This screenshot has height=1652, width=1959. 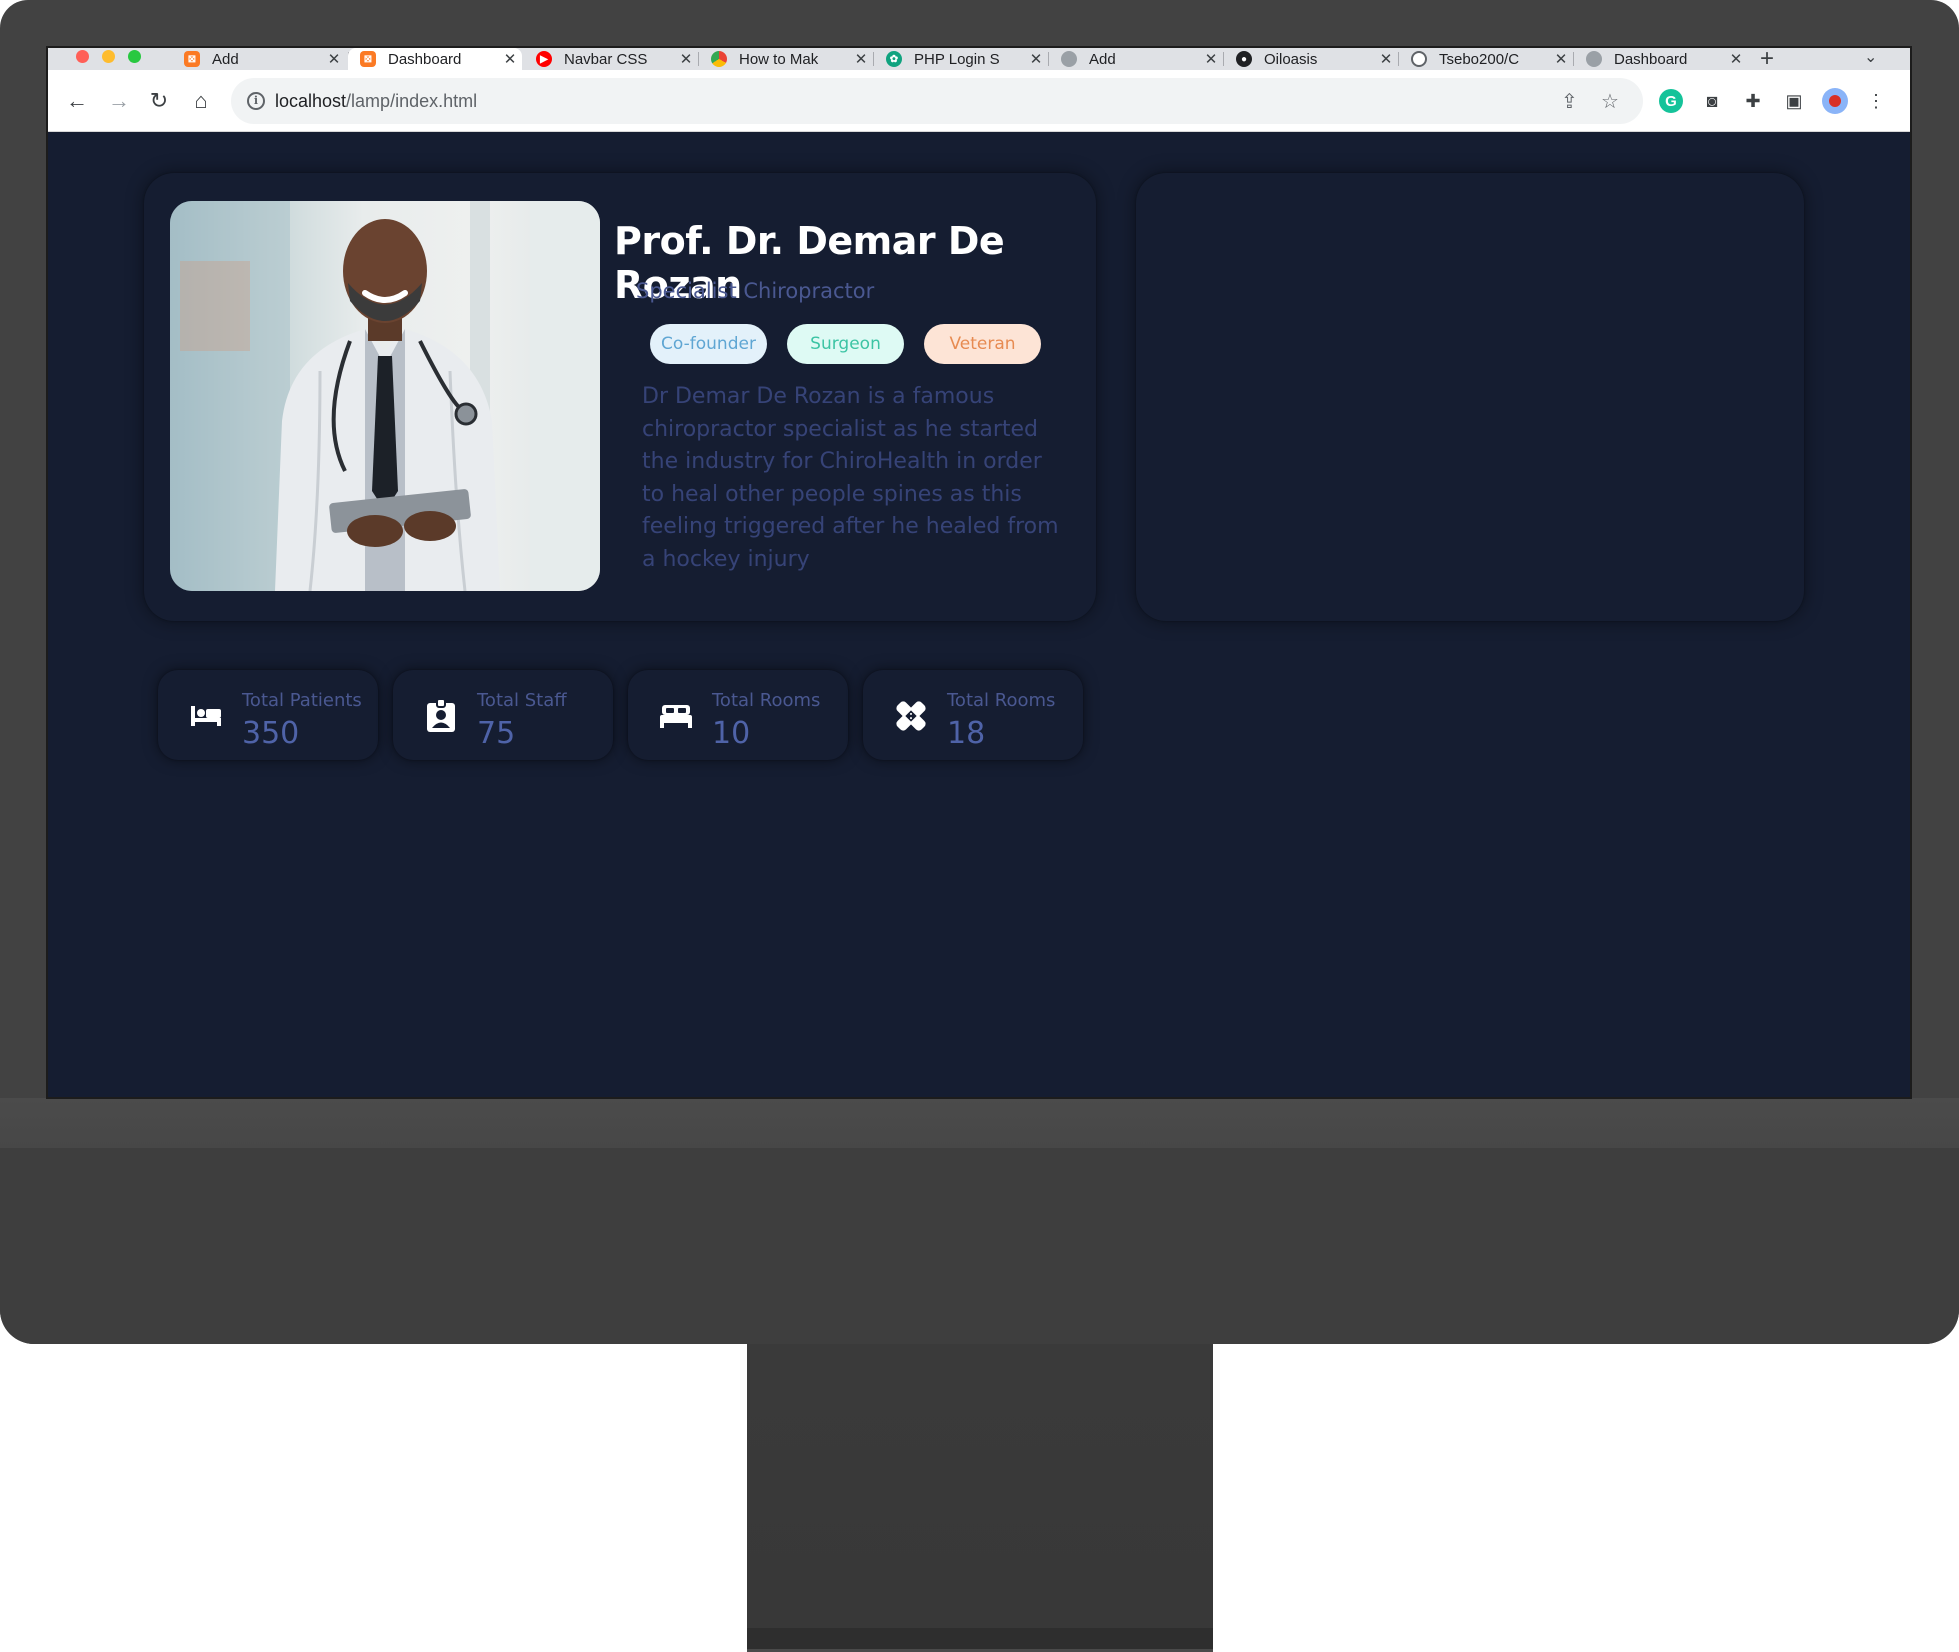 What do you see at coordinates (108, 56) in the screenshot?
I see `minimize-window-button` at bounding box center [108, 56].